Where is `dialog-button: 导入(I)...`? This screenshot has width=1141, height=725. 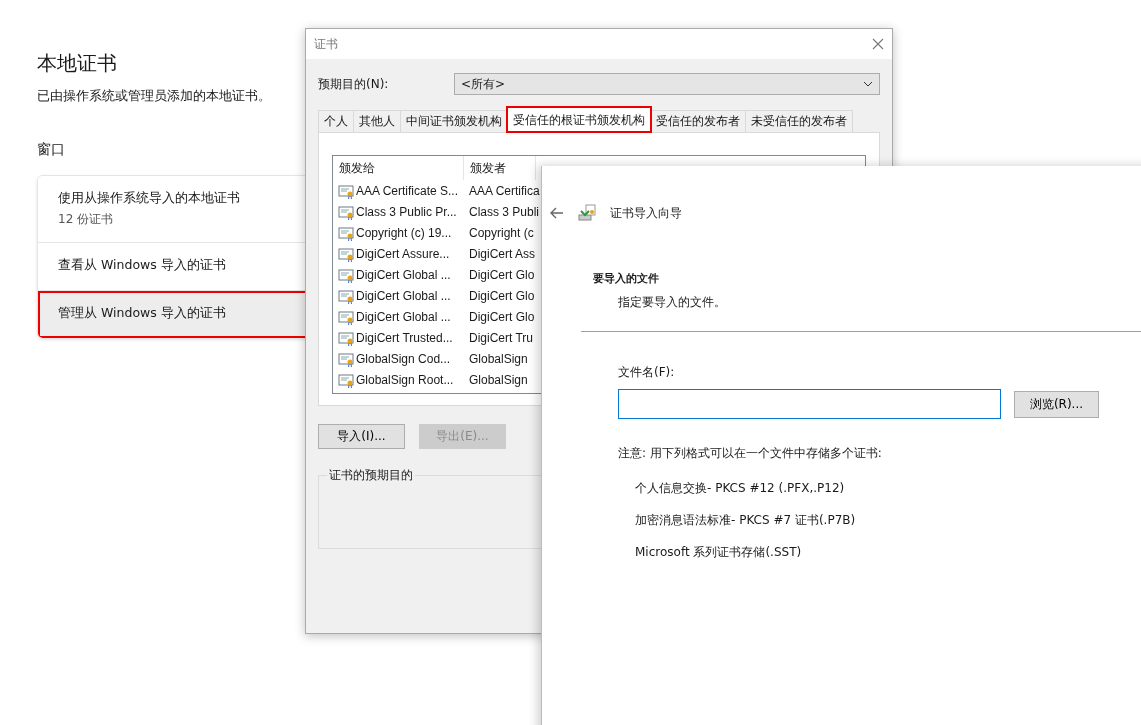 dialog-button: 导入(I)... is located at coordinates (361, 436).